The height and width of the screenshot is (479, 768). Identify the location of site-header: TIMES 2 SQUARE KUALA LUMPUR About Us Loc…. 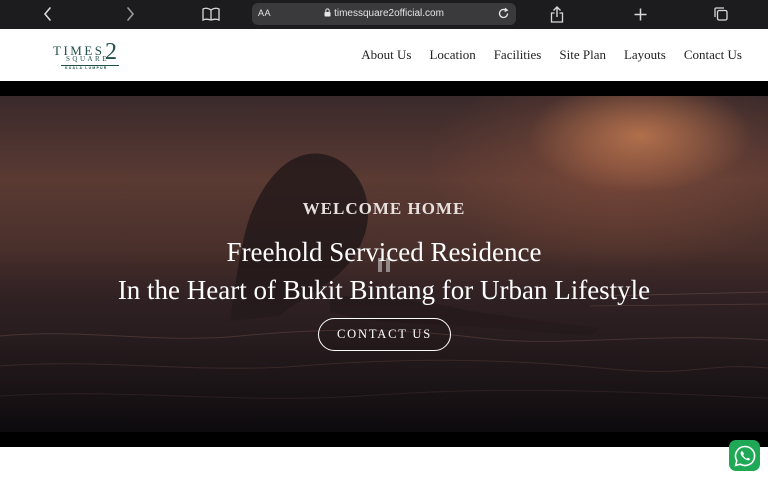
(384, 55).